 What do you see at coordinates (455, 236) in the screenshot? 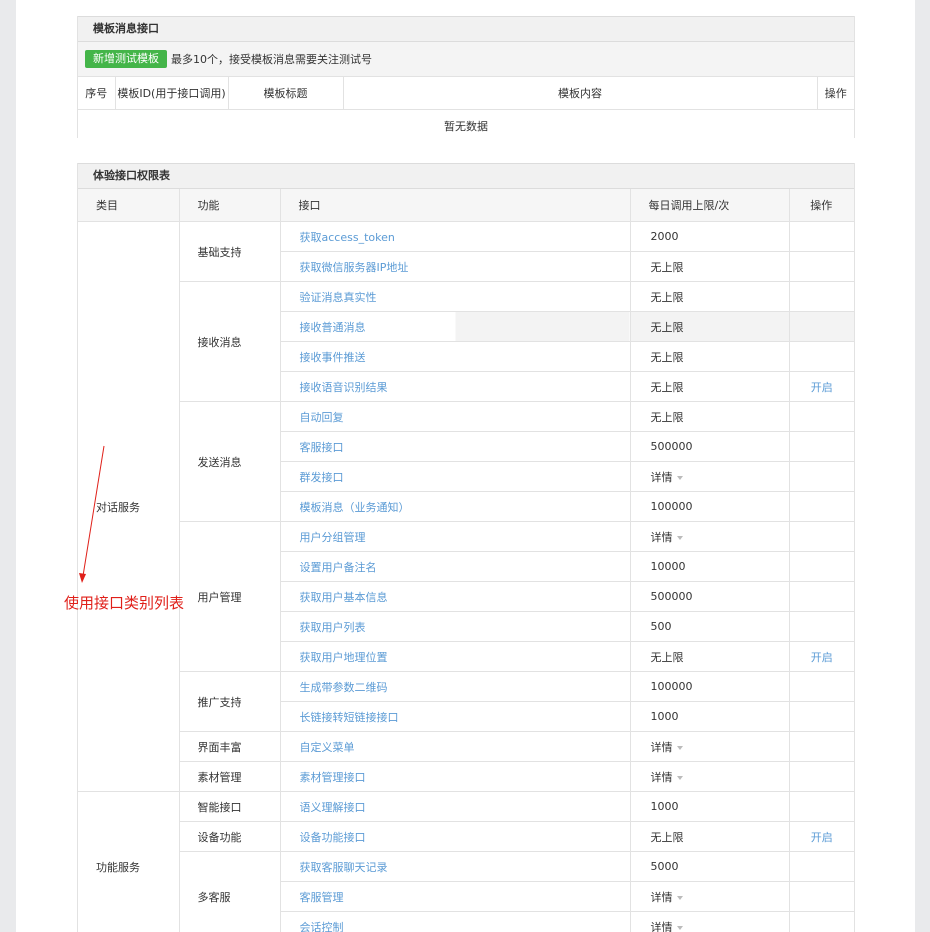
I see `api-link: 获取access_token` at bounding box center [455, 236].